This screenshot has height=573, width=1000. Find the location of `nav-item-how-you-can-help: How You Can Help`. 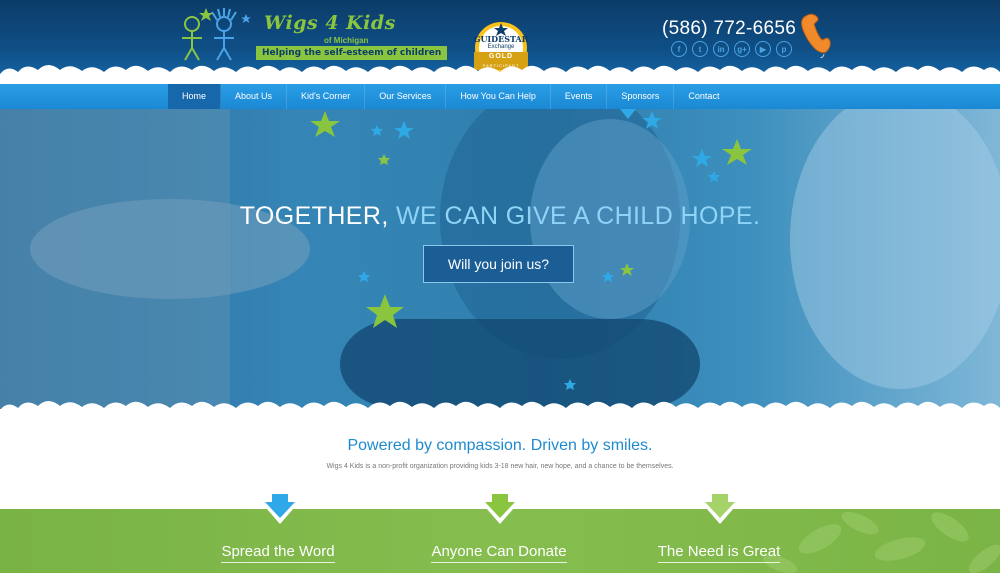

nav-item-how-you-can-help: How You Can Help is located at coordinates (498, 96).